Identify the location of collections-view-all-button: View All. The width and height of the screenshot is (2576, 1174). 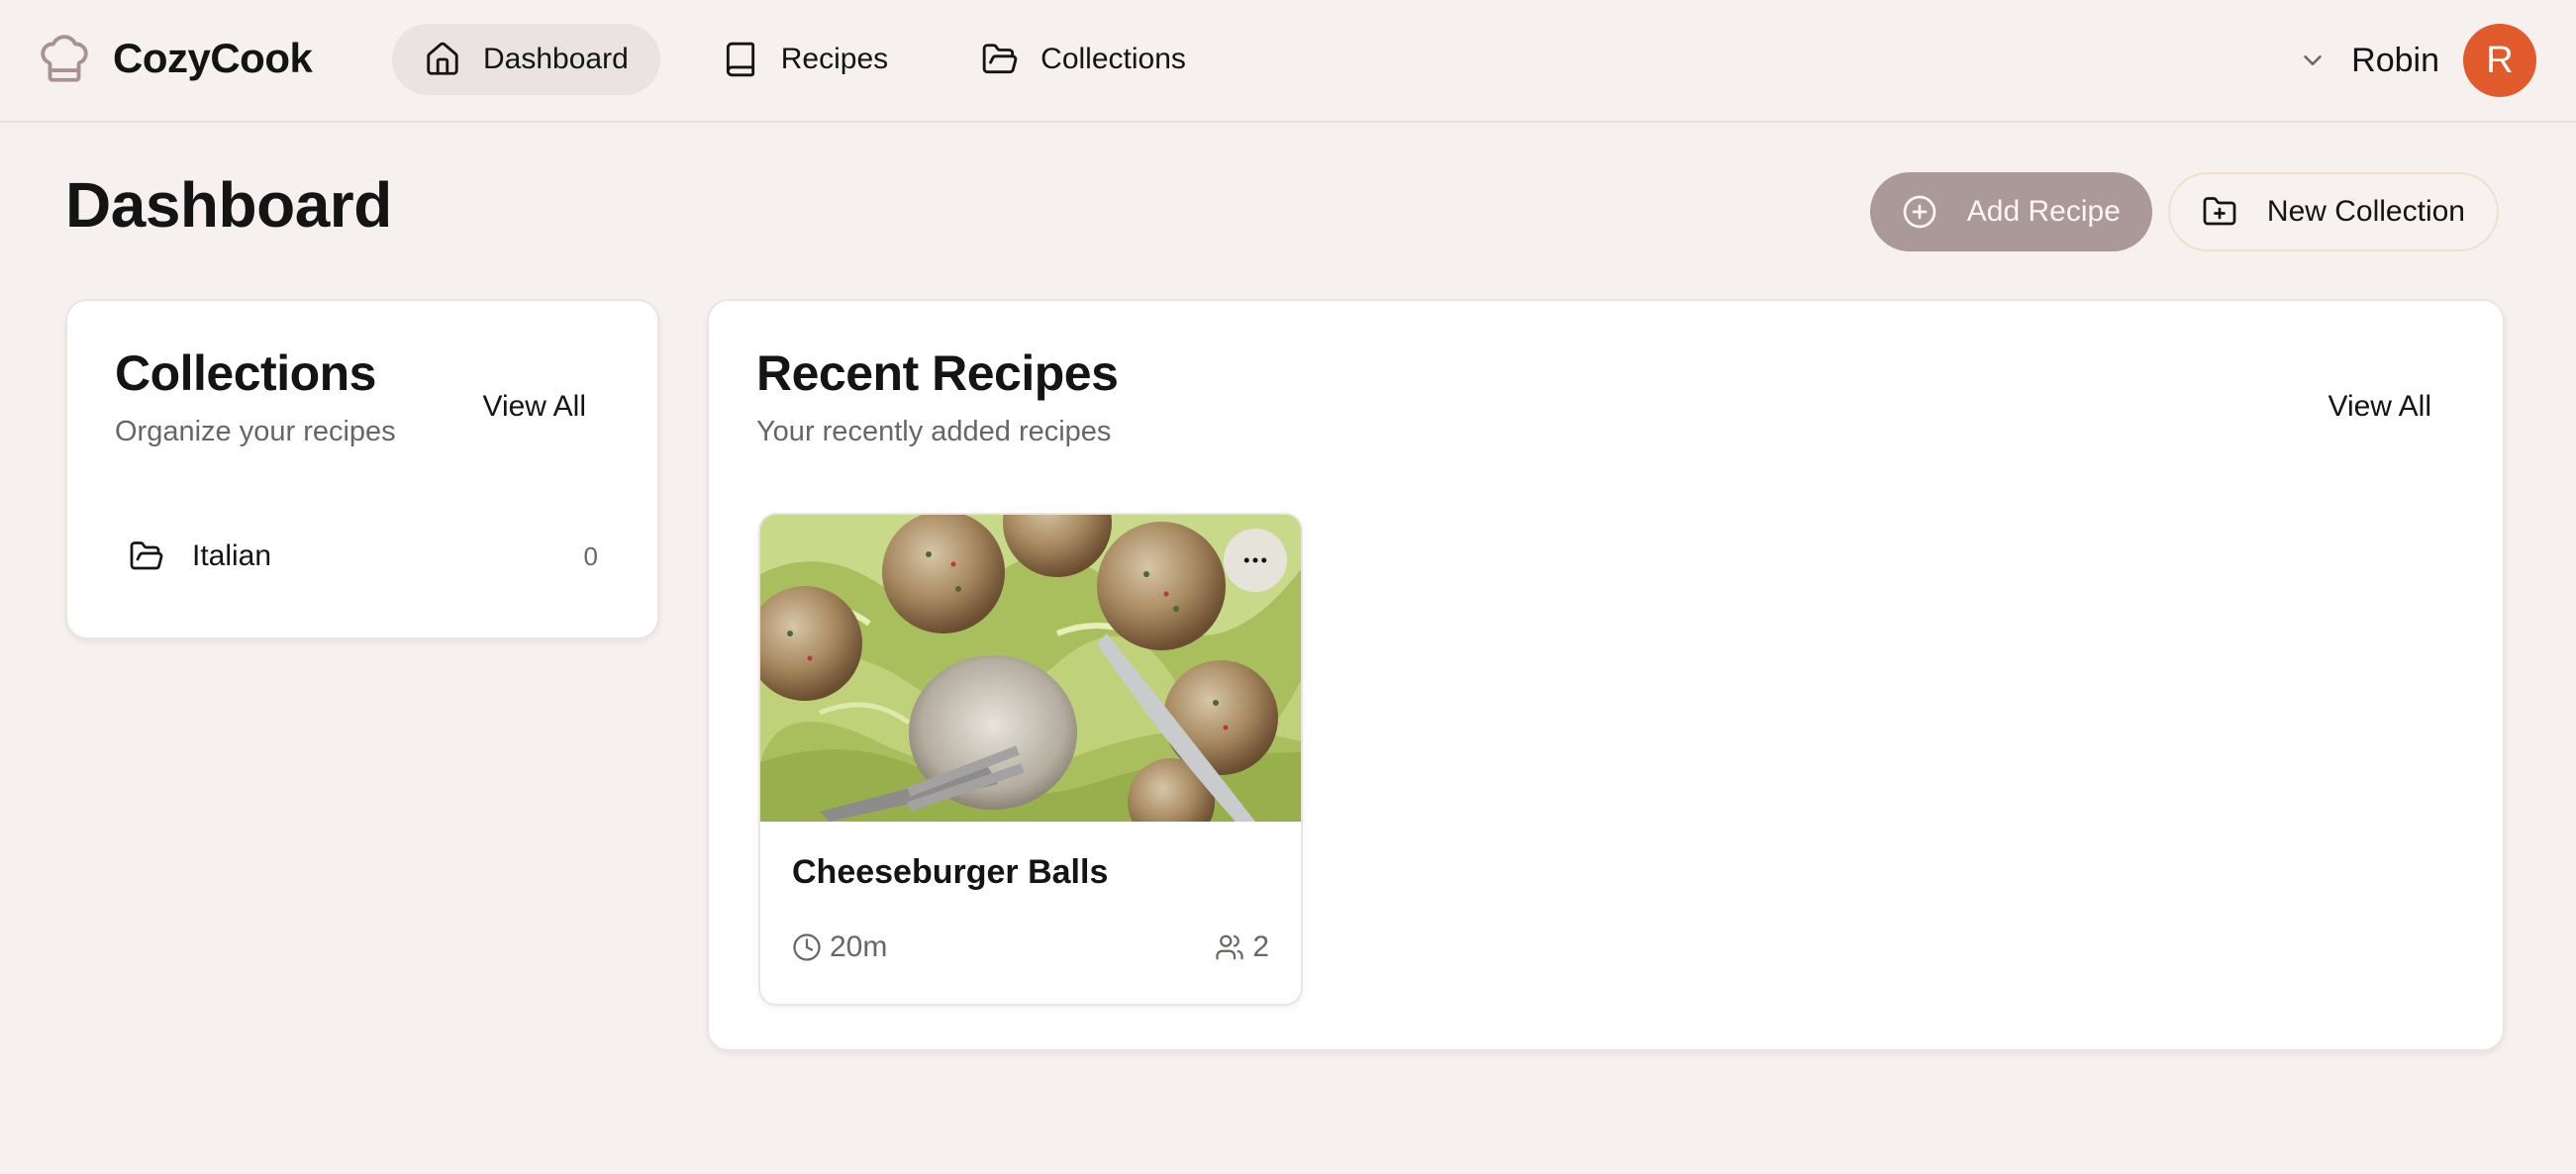
(534, 407).